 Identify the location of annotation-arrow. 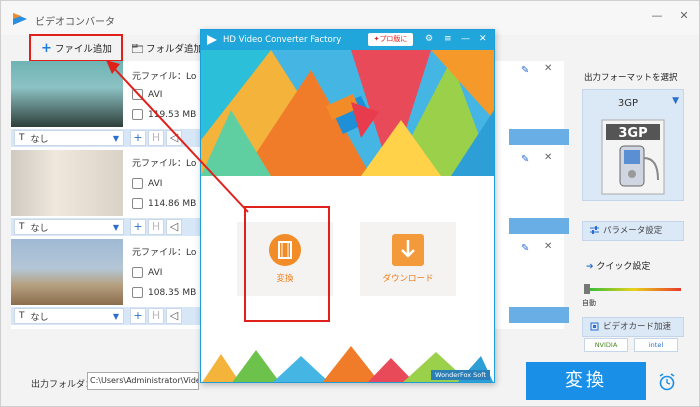
(177, 136).